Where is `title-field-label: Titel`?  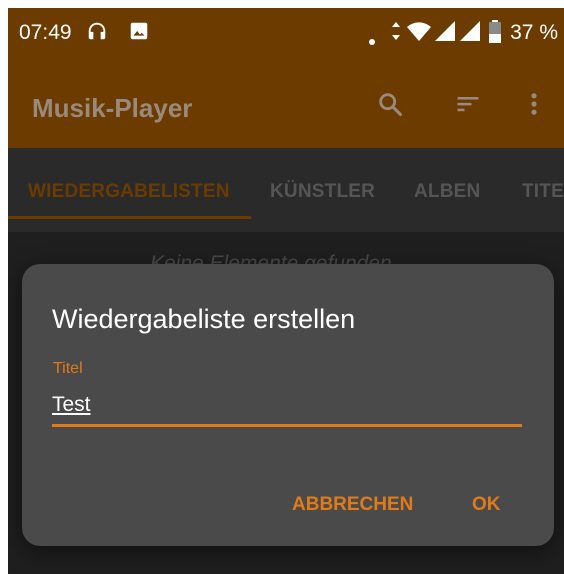
title-field-label: Titel is located at coordinates (68, 368).